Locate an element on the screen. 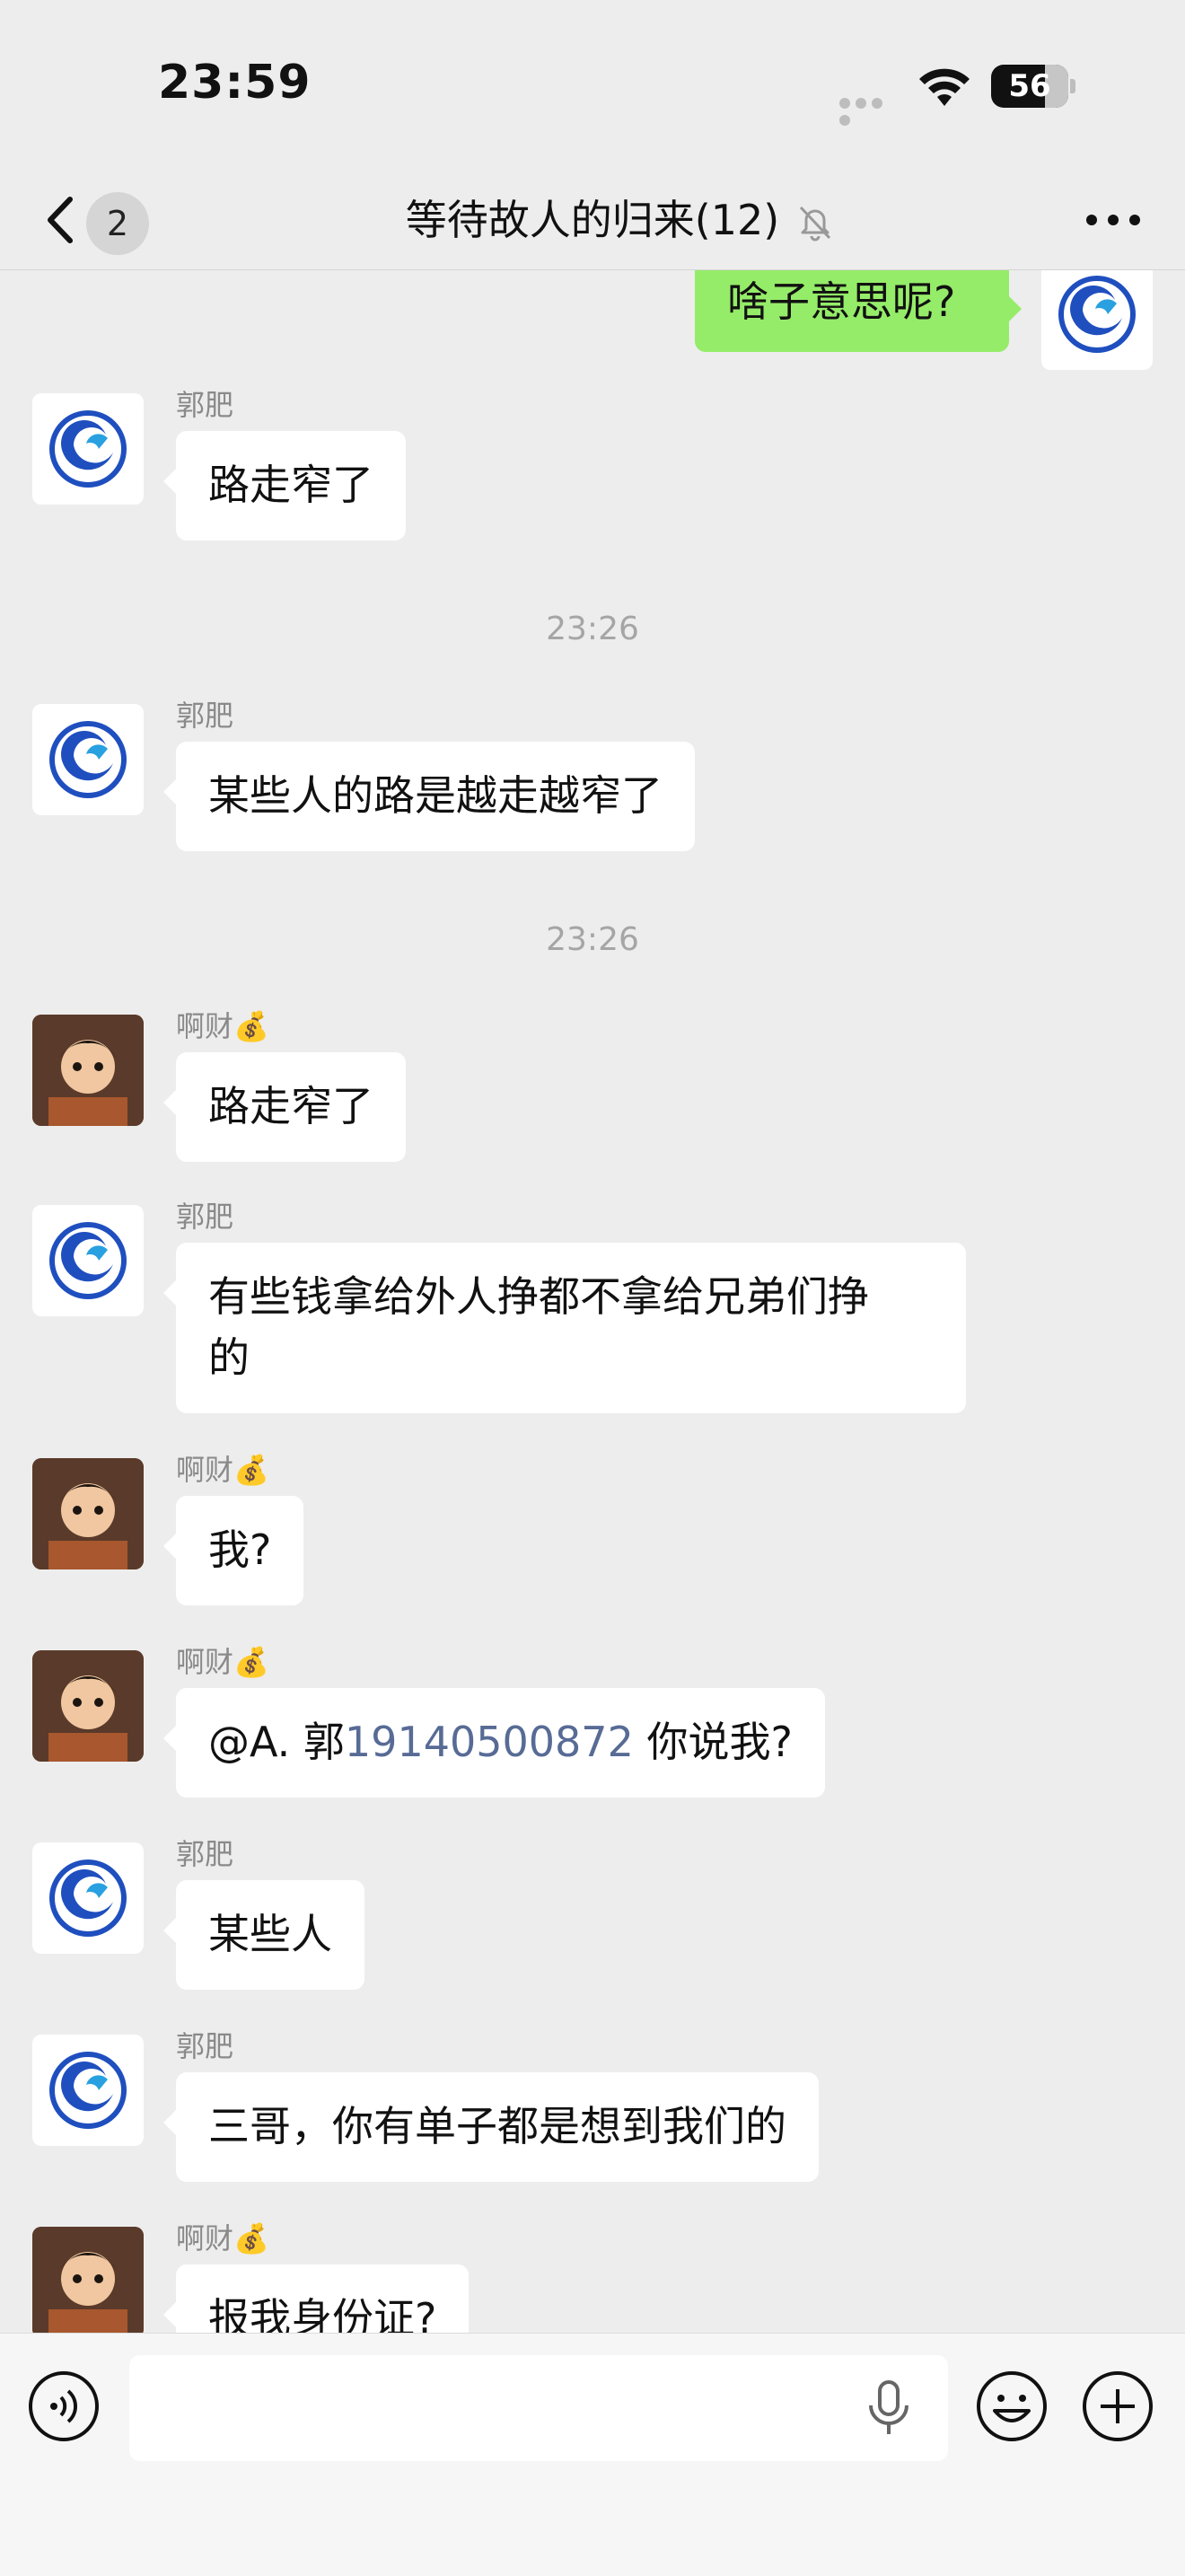  message-bubble: 三哥，你有单子都是想到我们的 is located at coordinates (491, 2127).